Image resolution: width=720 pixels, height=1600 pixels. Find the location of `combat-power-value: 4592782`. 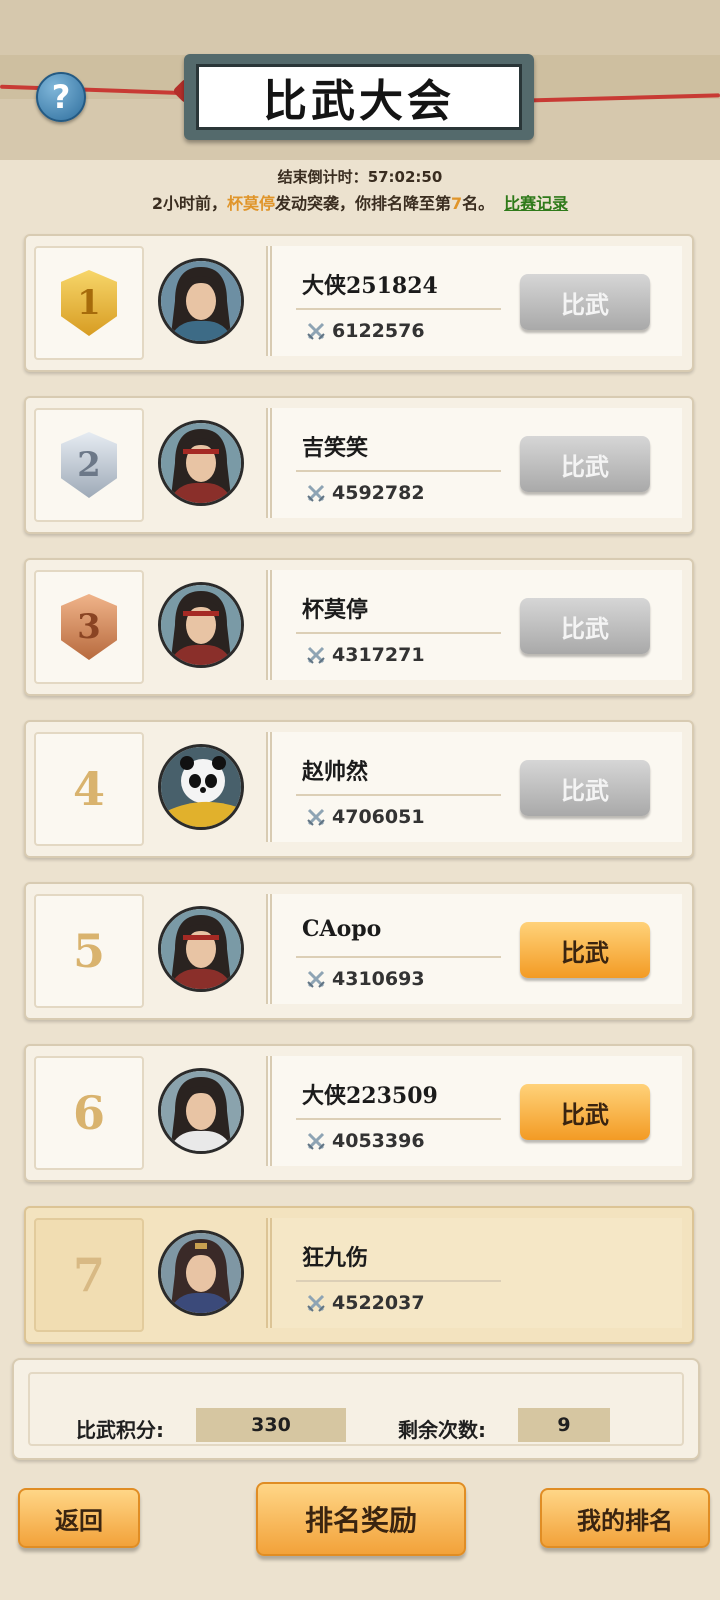

combat-power-value: 4592782 is located at coordinates (378, 493).